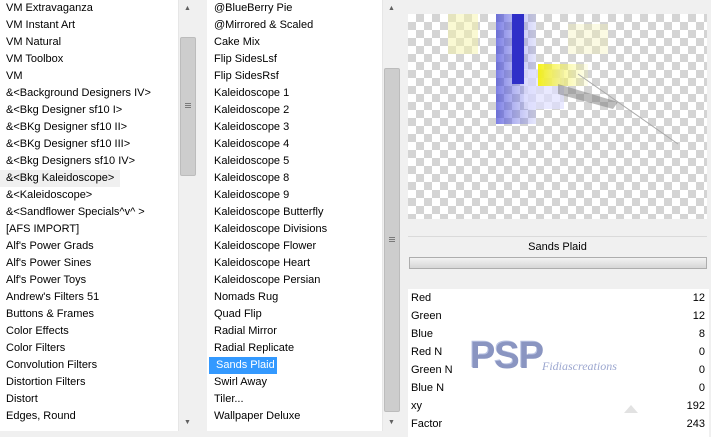  I want to click on filter-list-item: @Mirrored & Scaled, so click(295, 25).